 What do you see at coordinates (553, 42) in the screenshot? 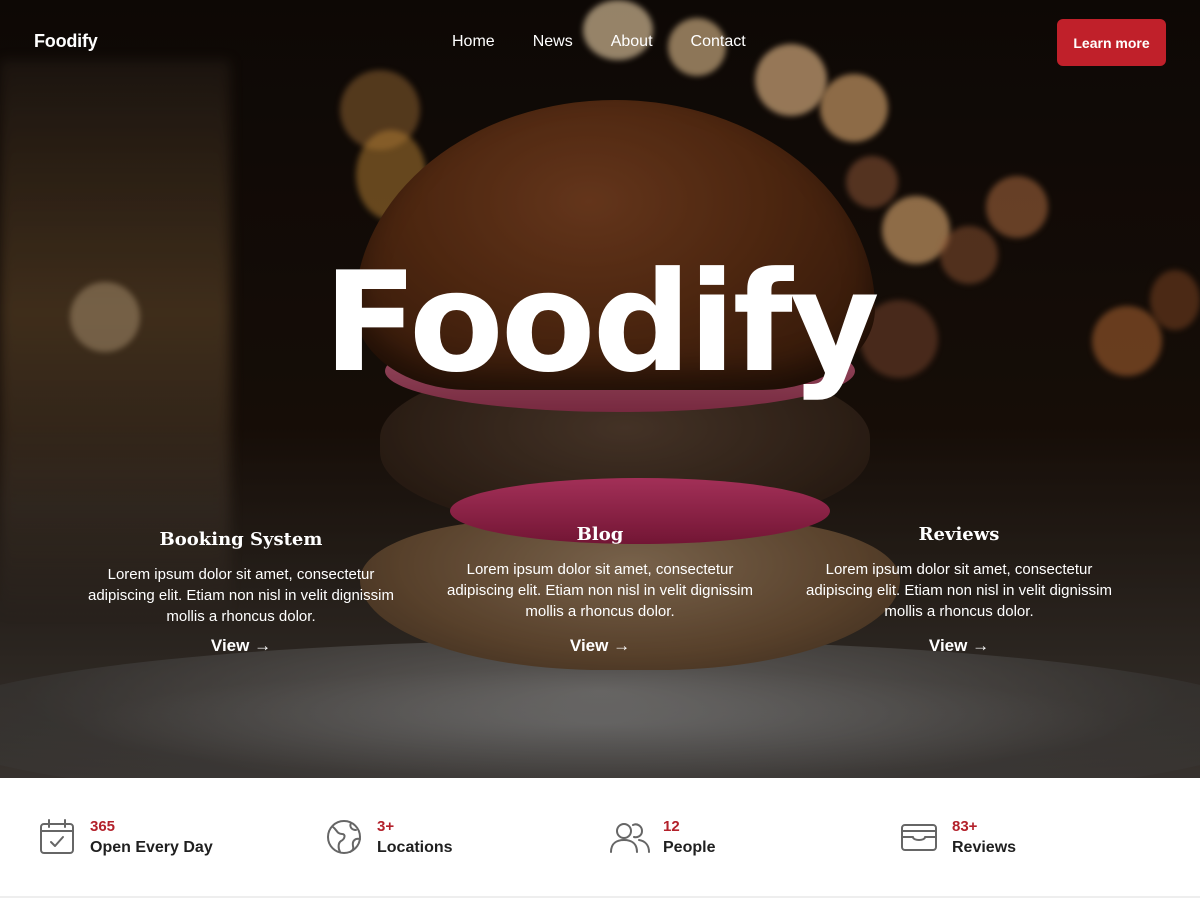
I see `nav-news: News` at bounding box center [553, 42].